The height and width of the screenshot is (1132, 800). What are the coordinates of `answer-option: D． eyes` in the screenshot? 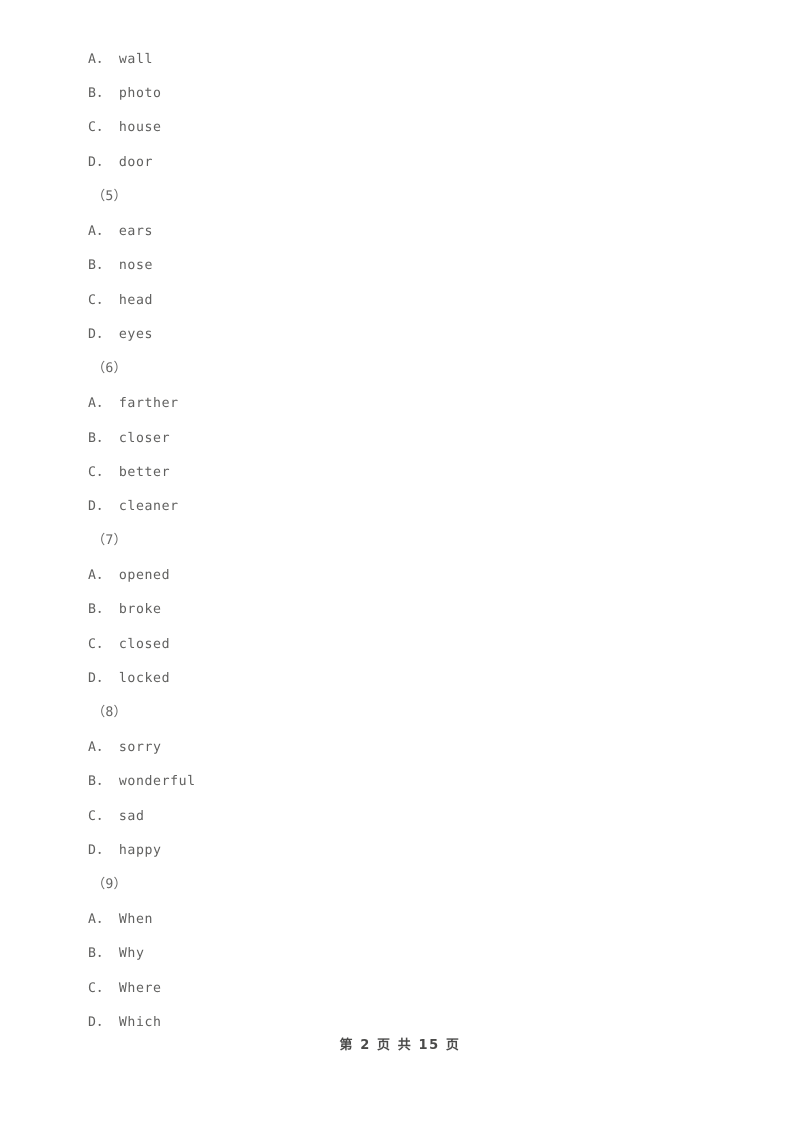 It's located at (121, 334).